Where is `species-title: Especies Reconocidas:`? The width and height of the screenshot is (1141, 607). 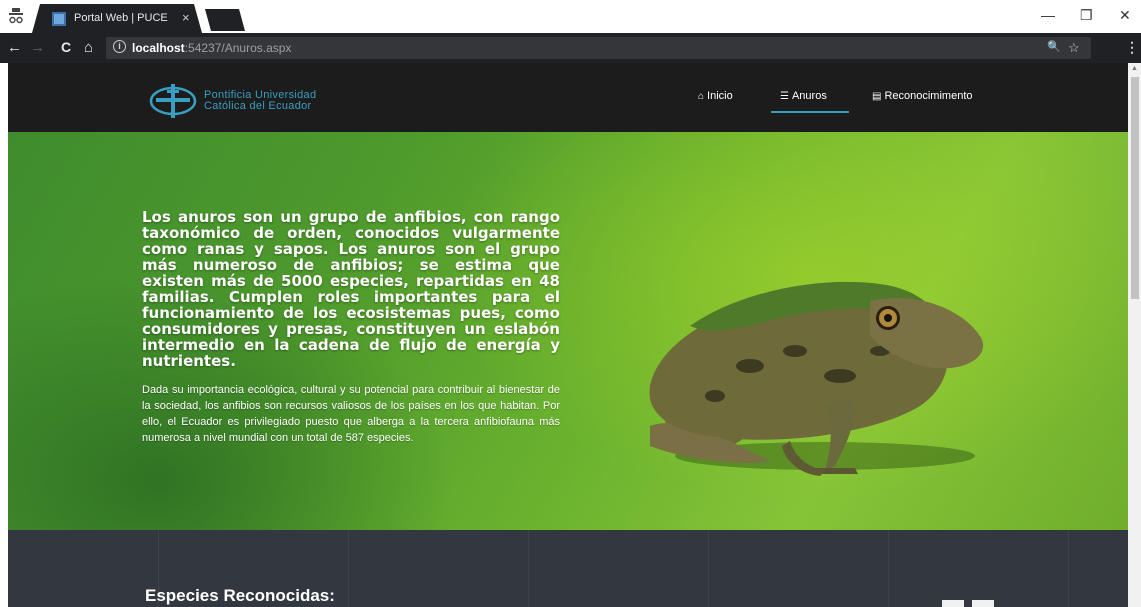 species-title: Especies Reconocidas: is located at coordinates (240, 595).